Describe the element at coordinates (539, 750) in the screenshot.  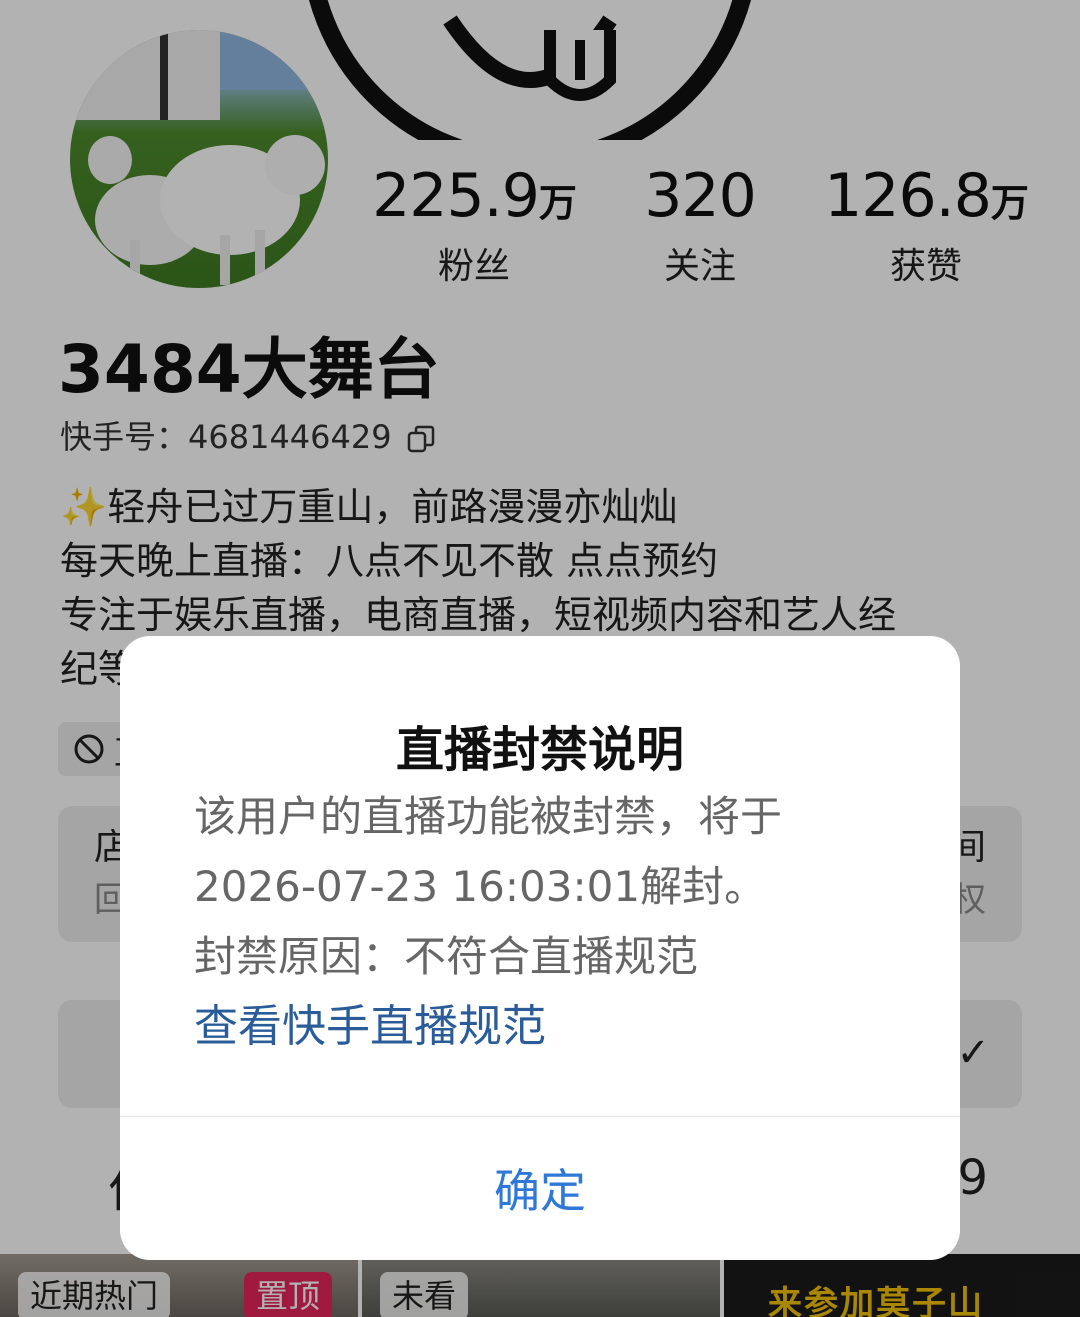
I see `dialog-title: 直播封禁说明` at that location.